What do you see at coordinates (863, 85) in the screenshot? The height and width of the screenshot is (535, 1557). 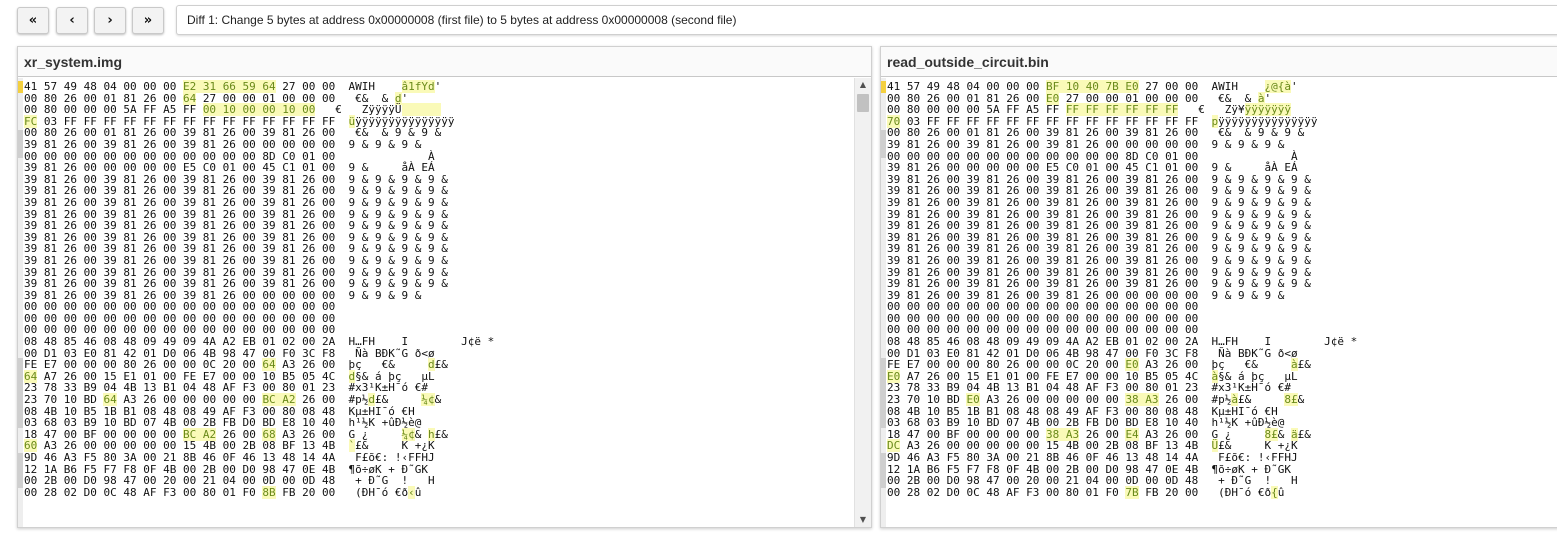 I see `scroll-up-arrow-icon: ▲` at bounding box center [863, 85].